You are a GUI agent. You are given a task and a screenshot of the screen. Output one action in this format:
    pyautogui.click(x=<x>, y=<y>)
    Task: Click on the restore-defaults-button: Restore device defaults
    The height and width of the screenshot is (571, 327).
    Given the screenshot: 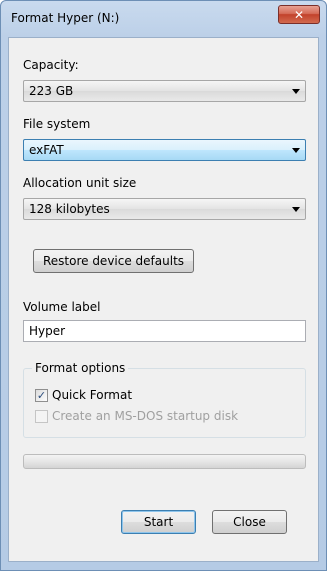 What is the action you would take?
    pyautogui.click(x=113, y=261)
    